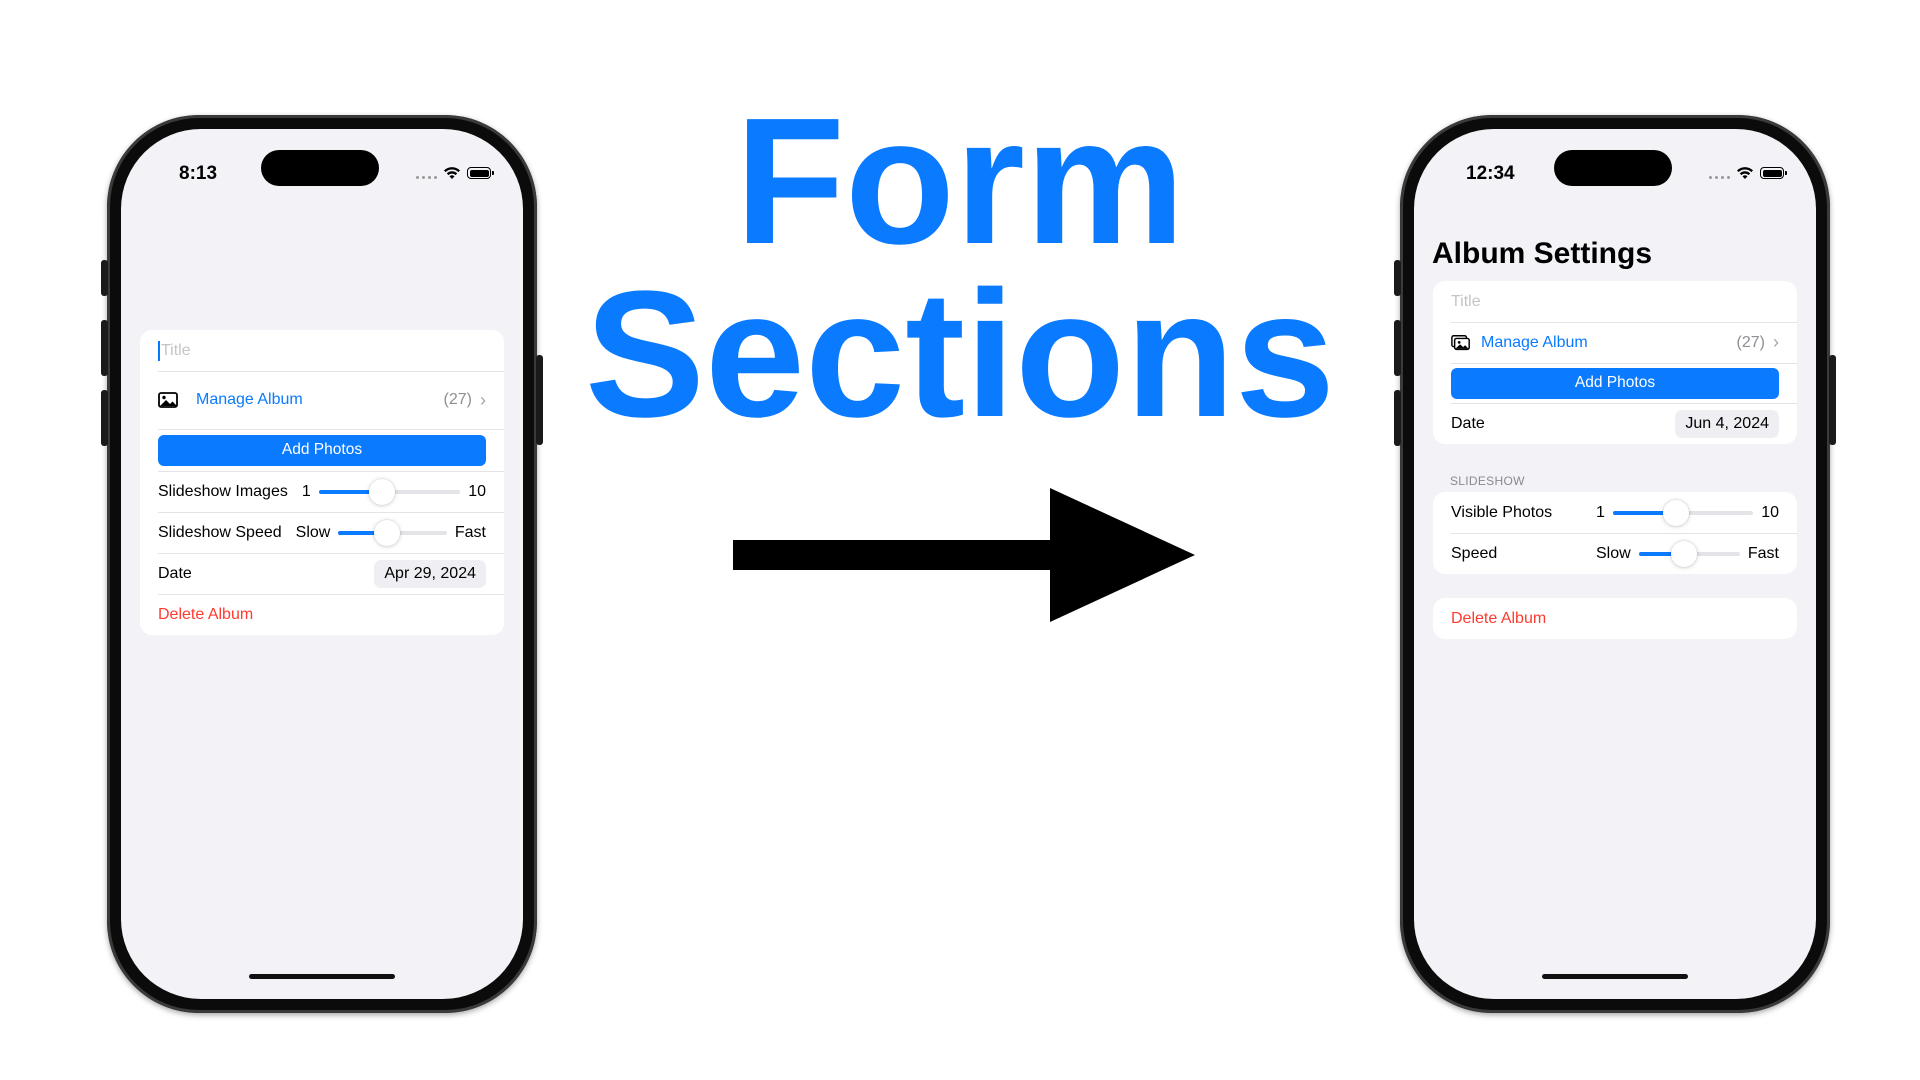 This screenshot has width=1920, height=1080. I want to click on visible-photos-label: Visible Photos, so click(1502, 512).